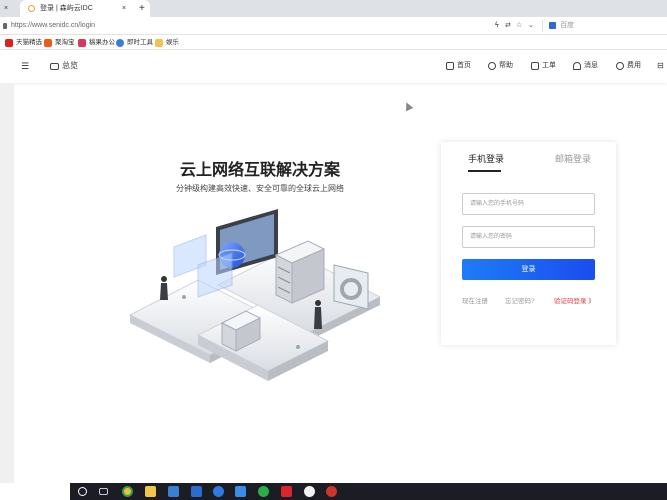 The height and width of the screenshot is (500, 667). Describe the element at coordinates (497, 204) in the screenshot. I see `phone-placeholder: 请输入您的手机号码` at that location.